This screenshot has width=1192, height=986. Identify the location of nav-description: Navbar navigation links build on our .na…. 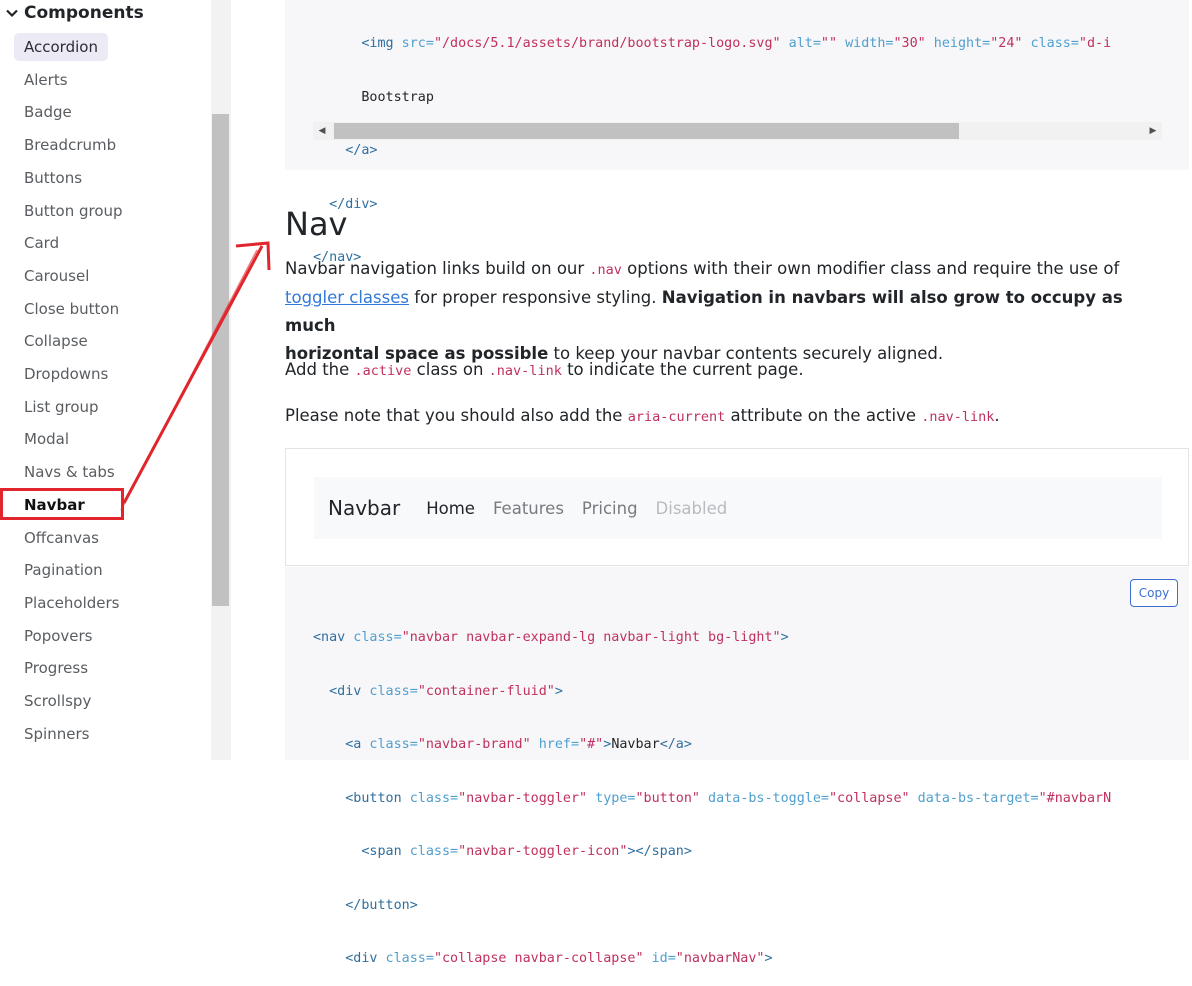
(704, 311).